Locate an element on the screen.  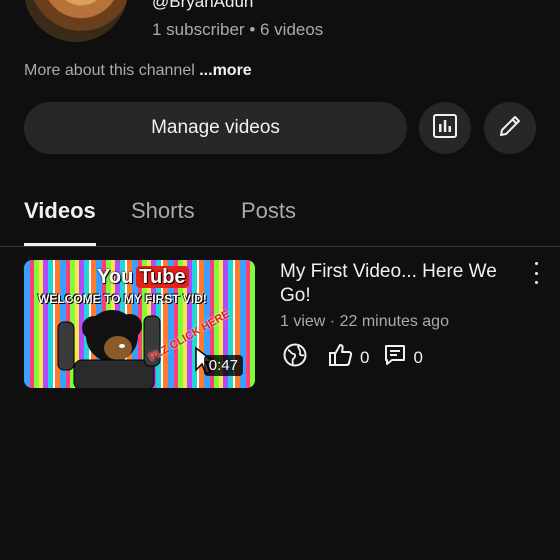
active-tab-indicator is located at coordinates (60, 244).